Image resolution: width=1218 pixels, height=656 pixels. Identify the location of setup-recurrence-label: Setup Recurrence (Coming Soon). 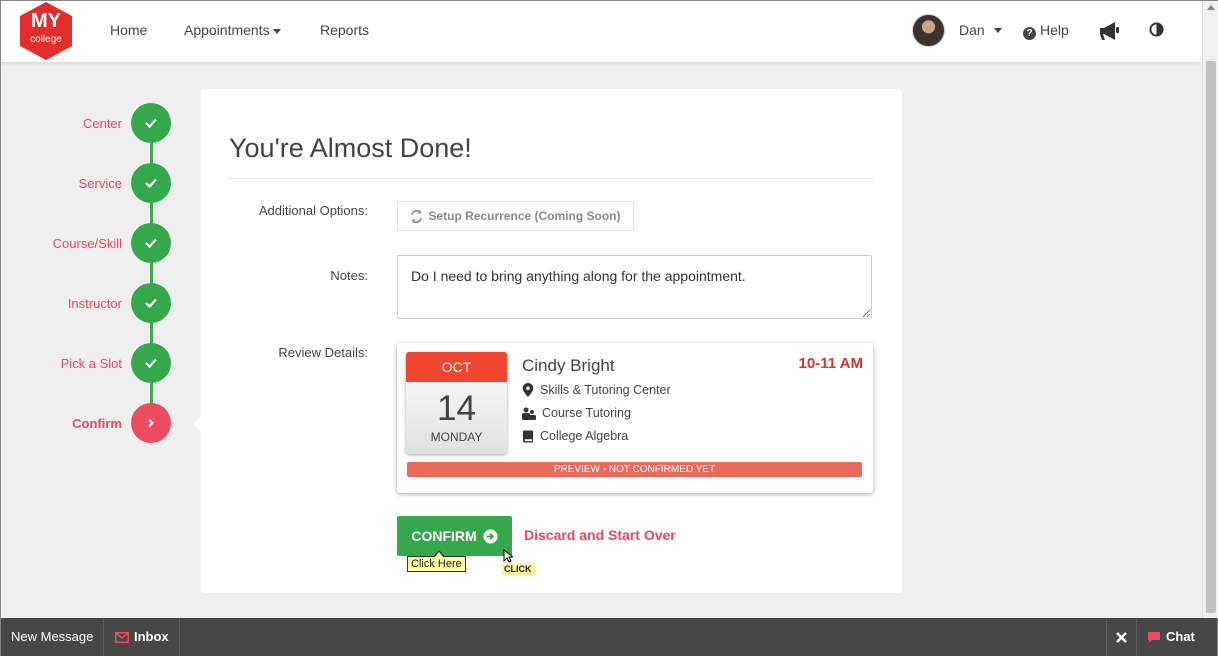
(524, 216).